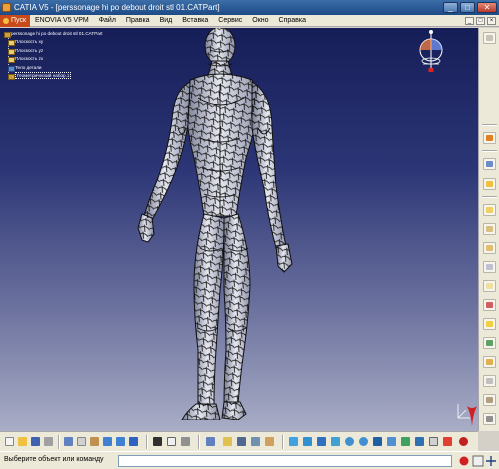  Describe the element at coordinates (230, 21) in the screenshot. I see `menu-tools: Сервис` at that location.